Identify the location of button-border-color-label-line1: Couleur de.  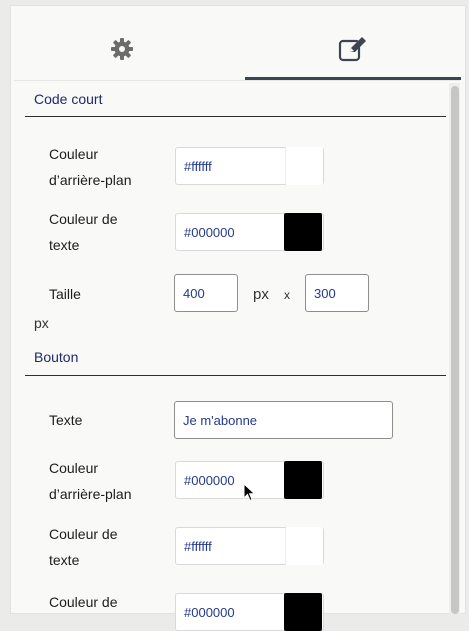
(83, 602).